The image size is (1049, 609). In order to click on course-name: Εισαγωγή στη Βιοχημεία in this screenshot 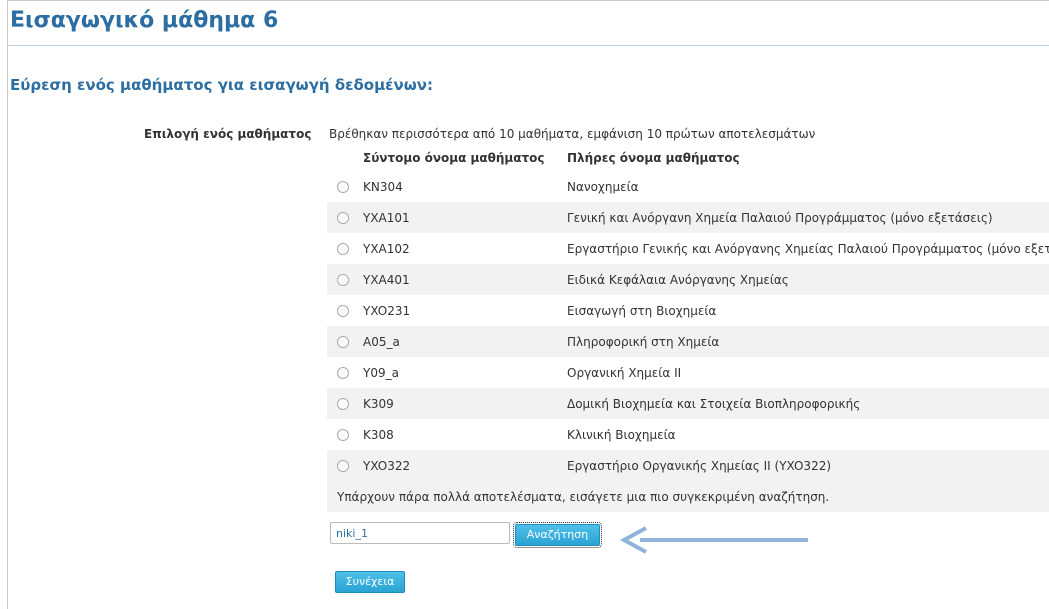, I will do `click(642, 311)`.